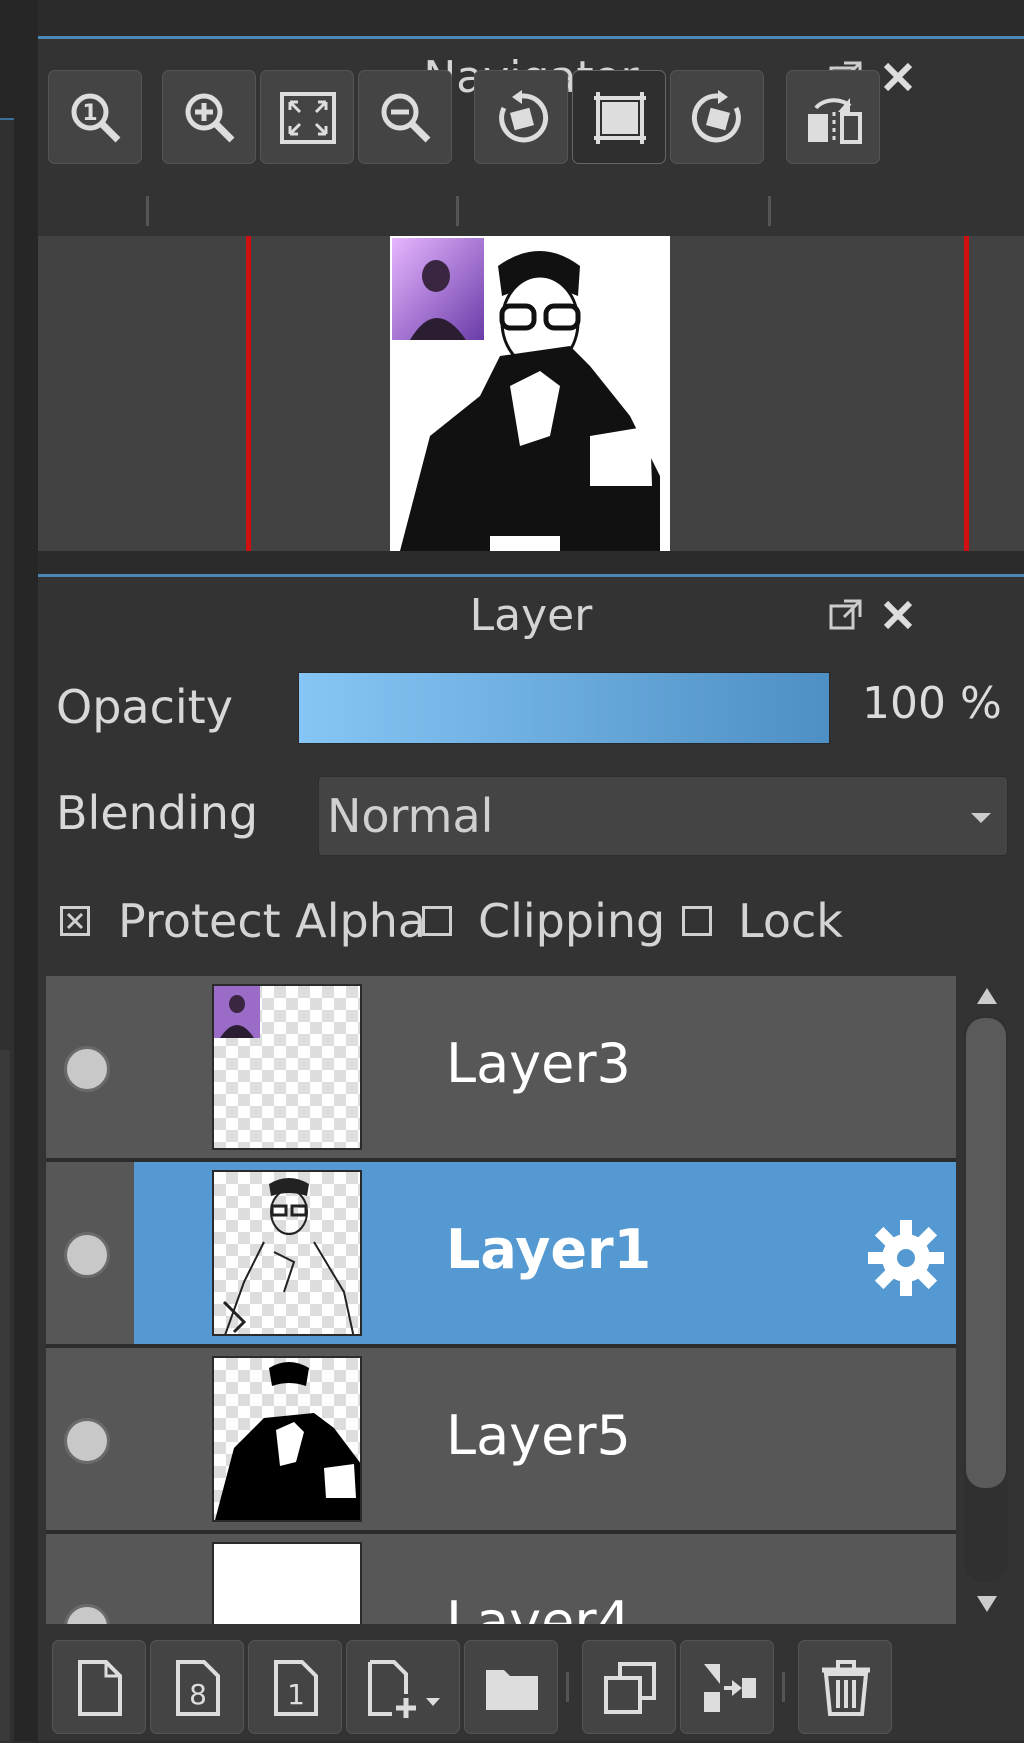  I want to click on new-folder-button, so click(511, 1687).